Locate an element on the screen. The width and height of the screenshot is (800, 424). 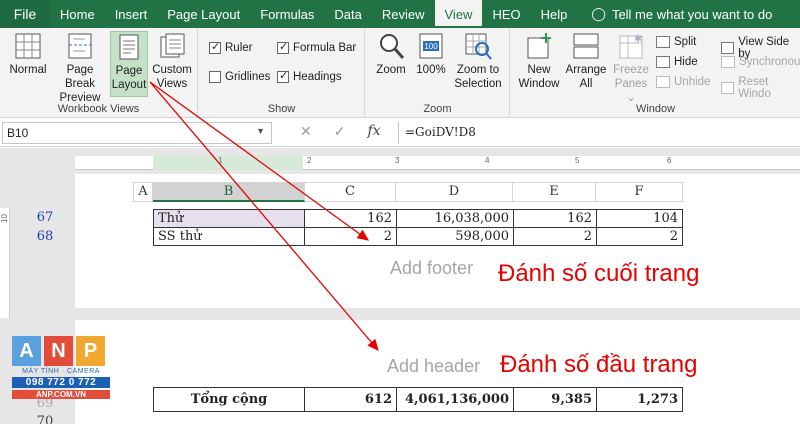
insert-function-icon: fx is located at coordinates (373, 131).